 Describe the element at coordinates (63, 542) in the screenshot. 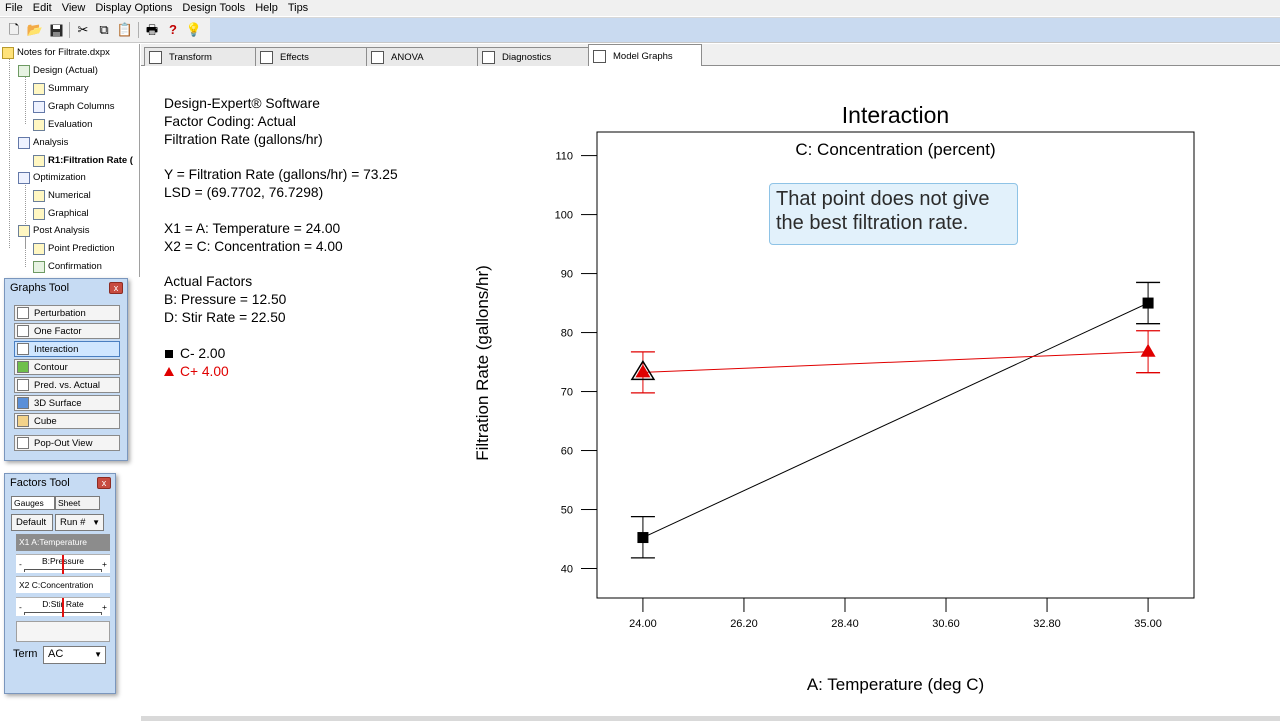

I see `factor-x1-temperature: X1 A:Temperature` at that location.